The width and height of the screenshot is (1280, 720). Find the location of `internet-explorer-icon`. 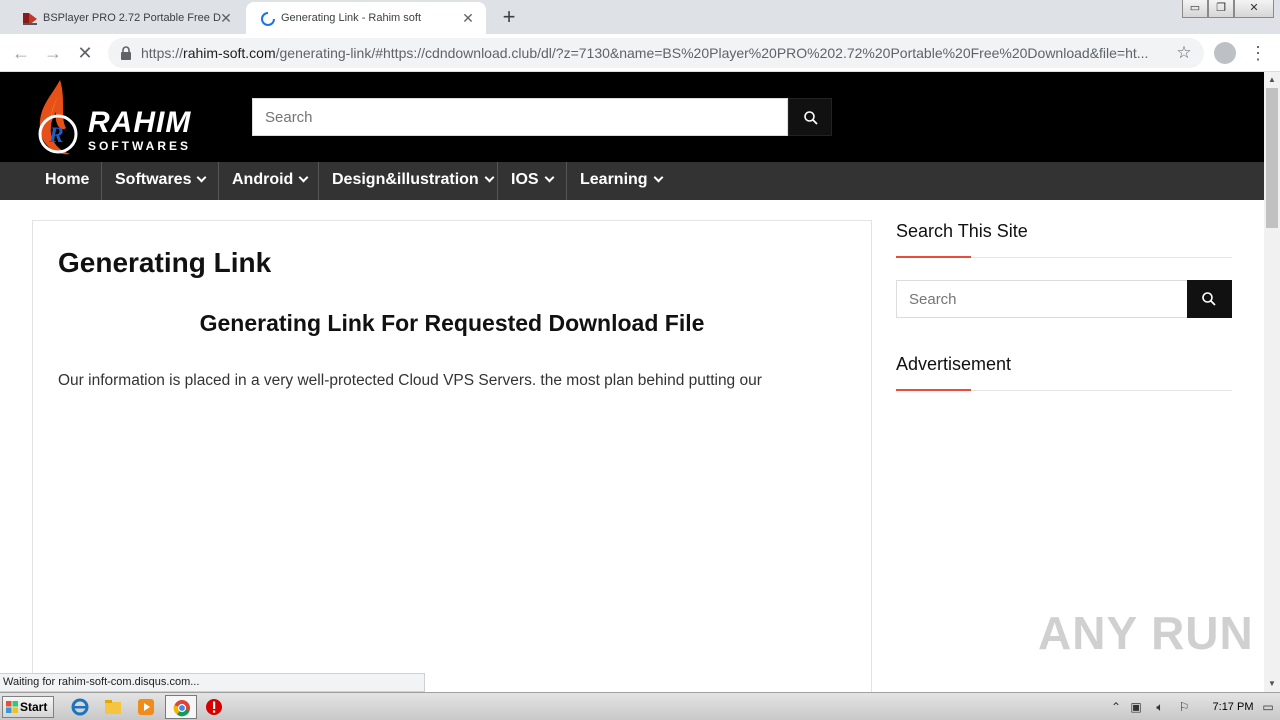

internet-explorer-icon is located at coordinates (80, 707).